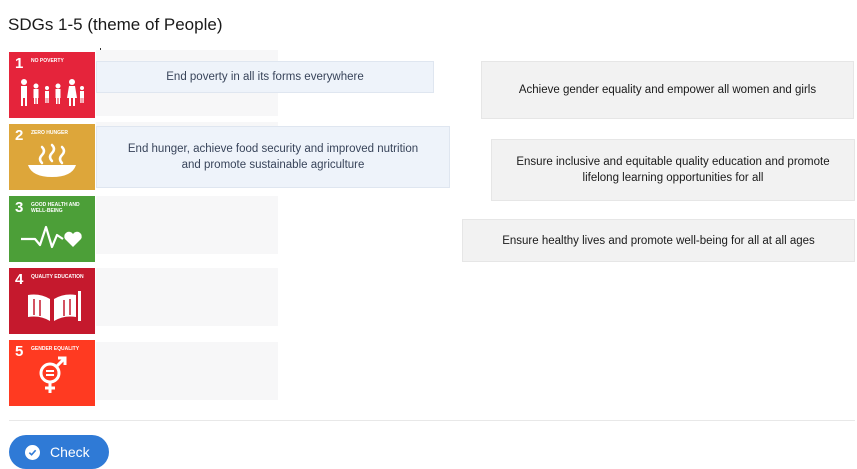 This screenshot has height=469, width=857. What do you see at coordinates (19, 63) in the screenshot?
I see `sdg-number: 1` at bounding box center [19, 63].